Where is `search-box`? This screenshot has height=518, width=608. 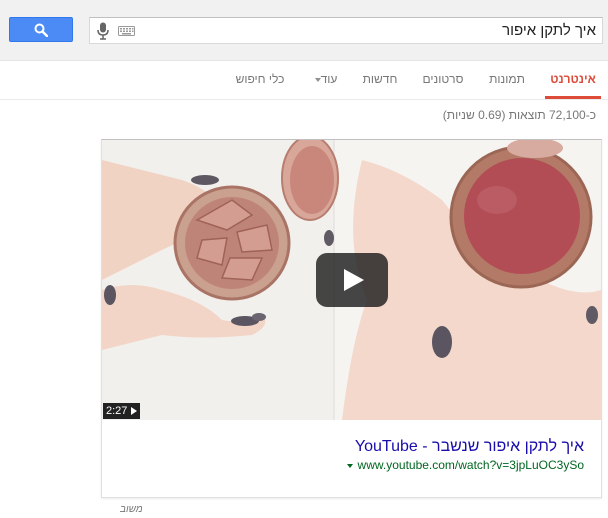
search-box is located at coordinates (346, 30).